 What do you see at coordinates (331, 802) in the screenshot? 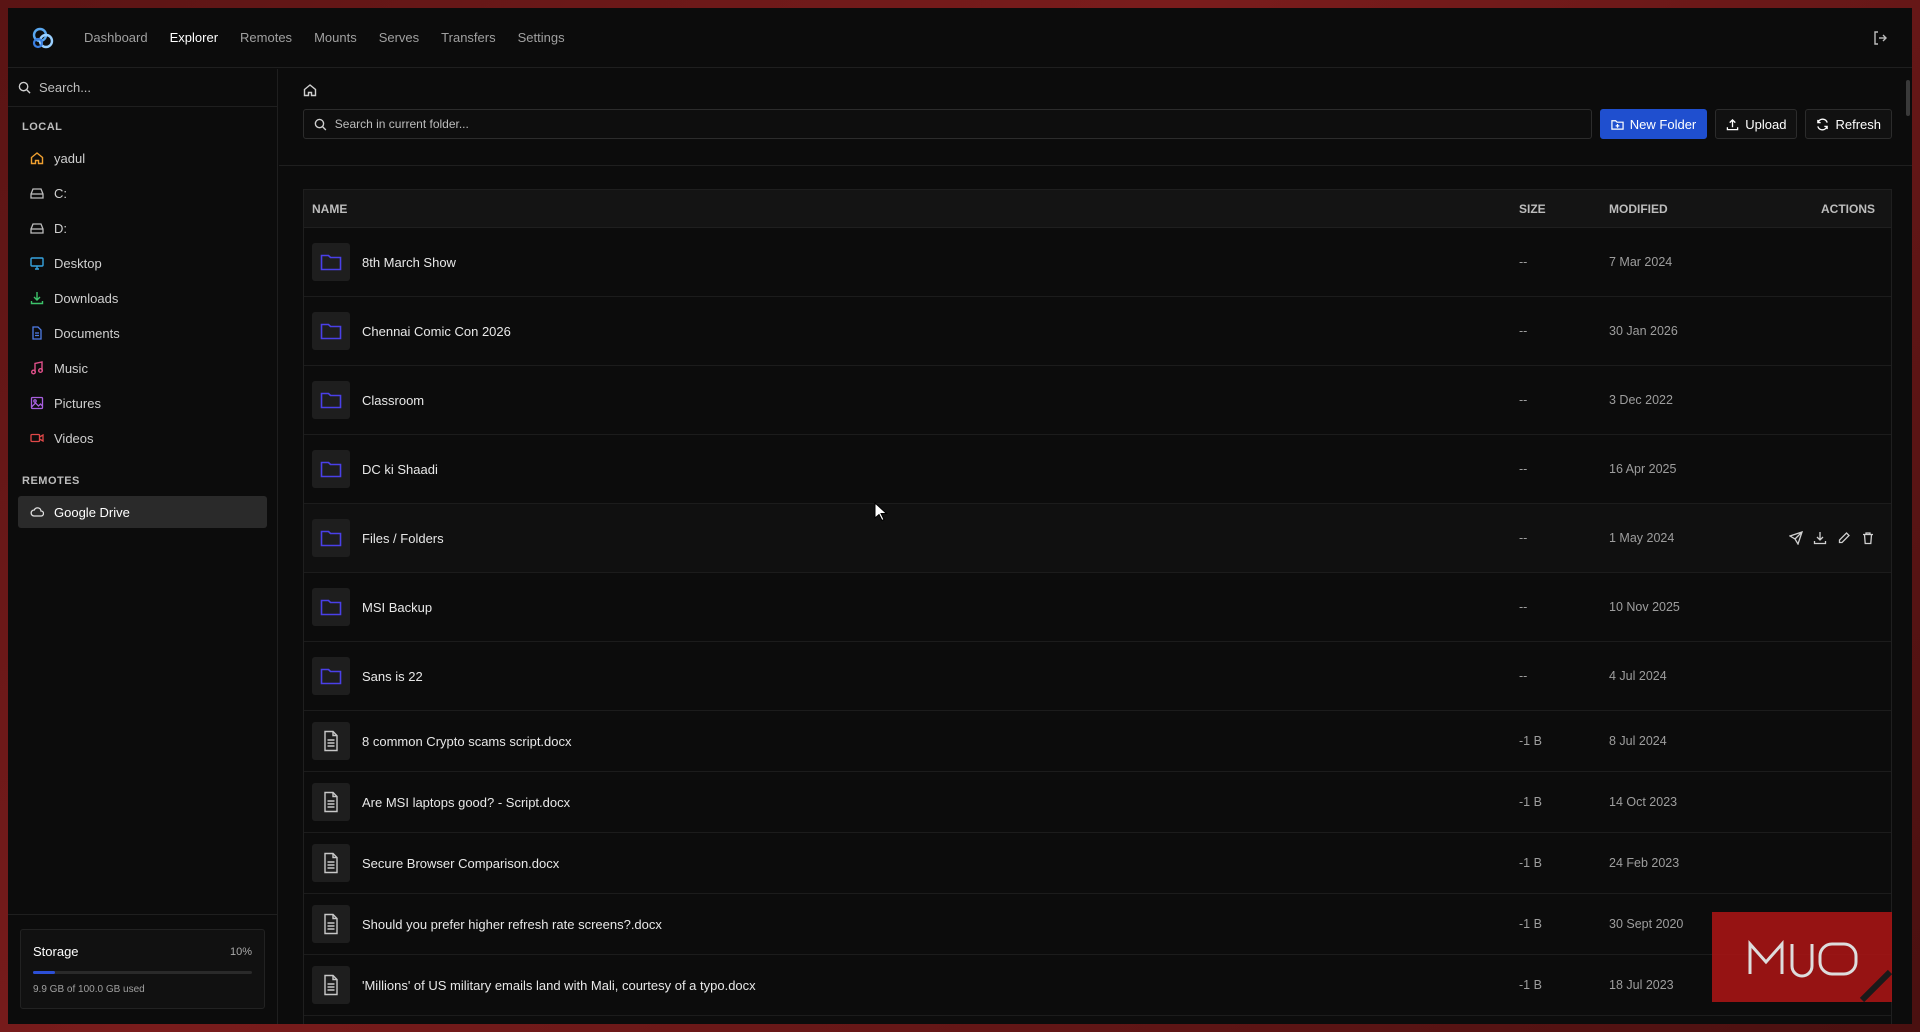
I see `file-icon` at bounding box center [331, 802].